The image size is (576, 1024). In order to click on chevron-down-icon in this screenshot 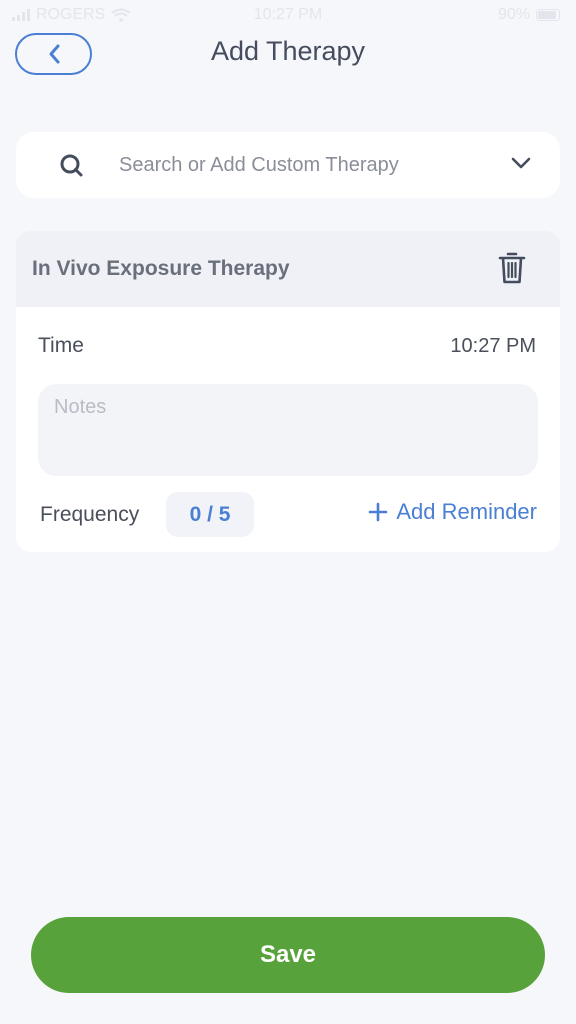, I will do `click(521, 163)`.